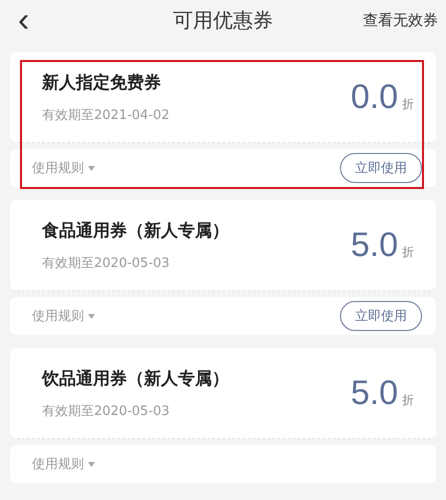 The image size is (446, 500). I want to click on page-title: 可用优惠券, so click(223, 20).